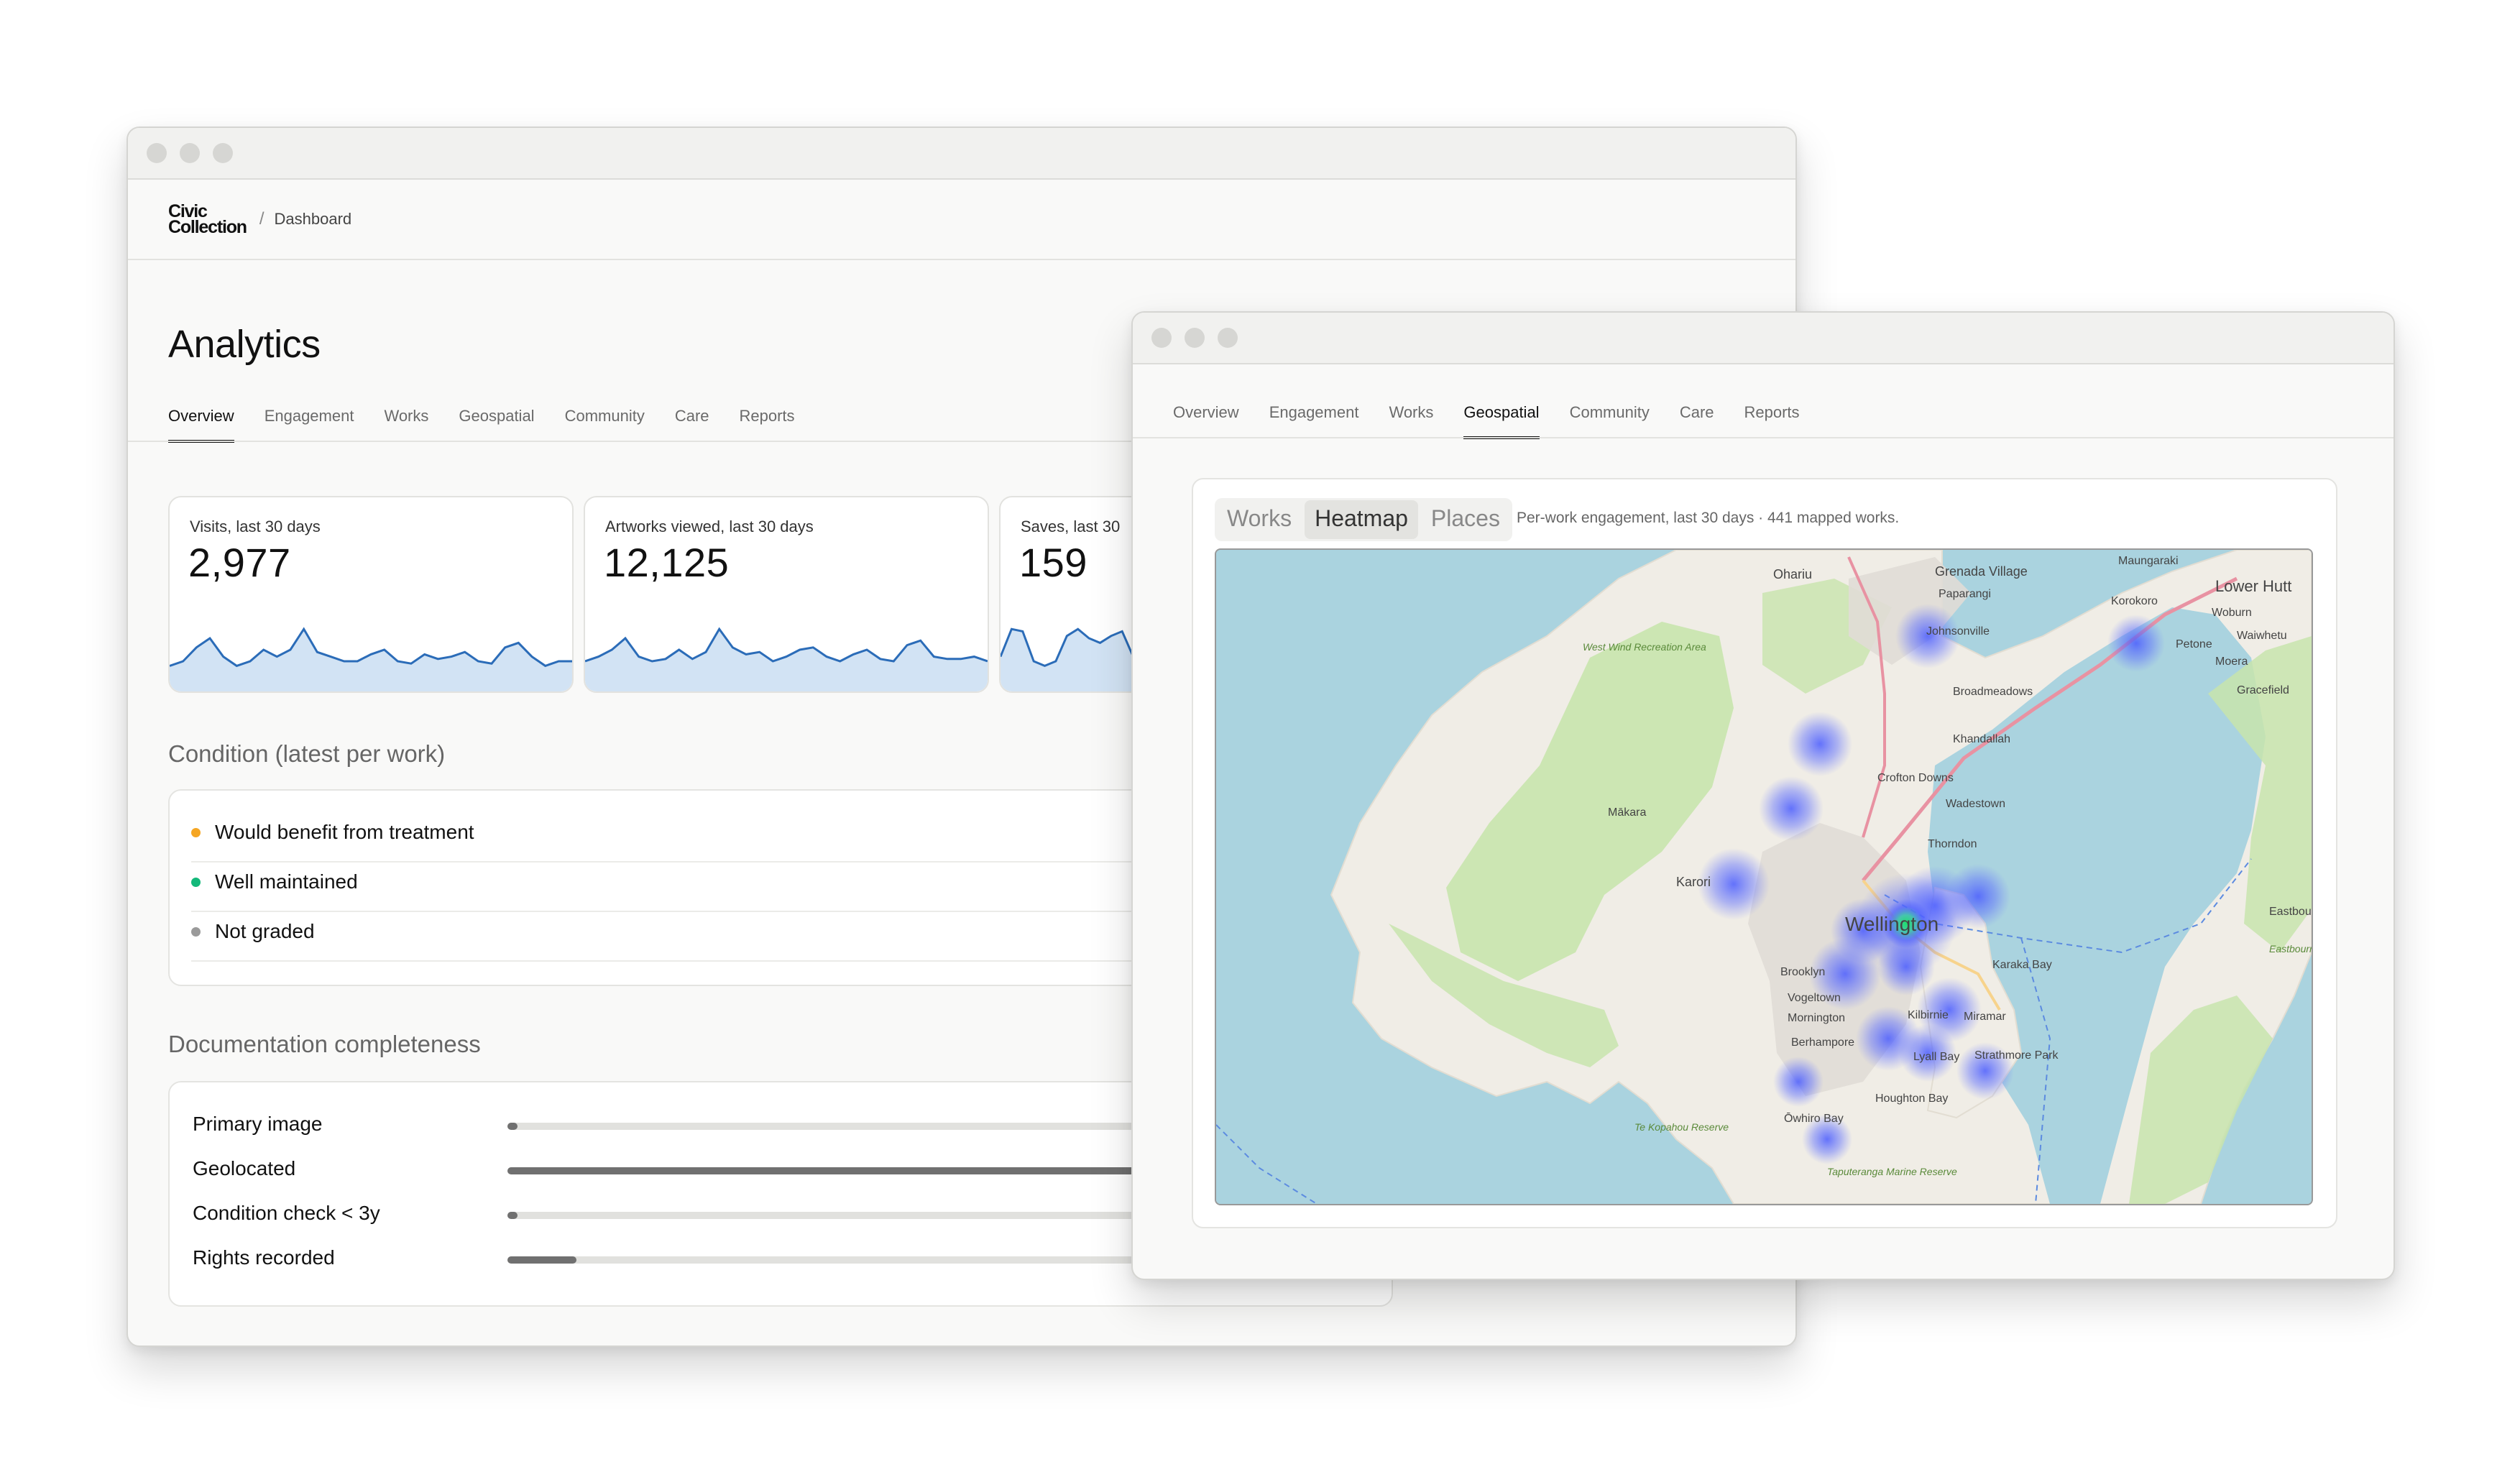 Image resolution: width=2520 pixels, height=1472 pixels. I want to click on kpi-card: Artworks viewed, last 30 days 12,125, so click(786, 594).